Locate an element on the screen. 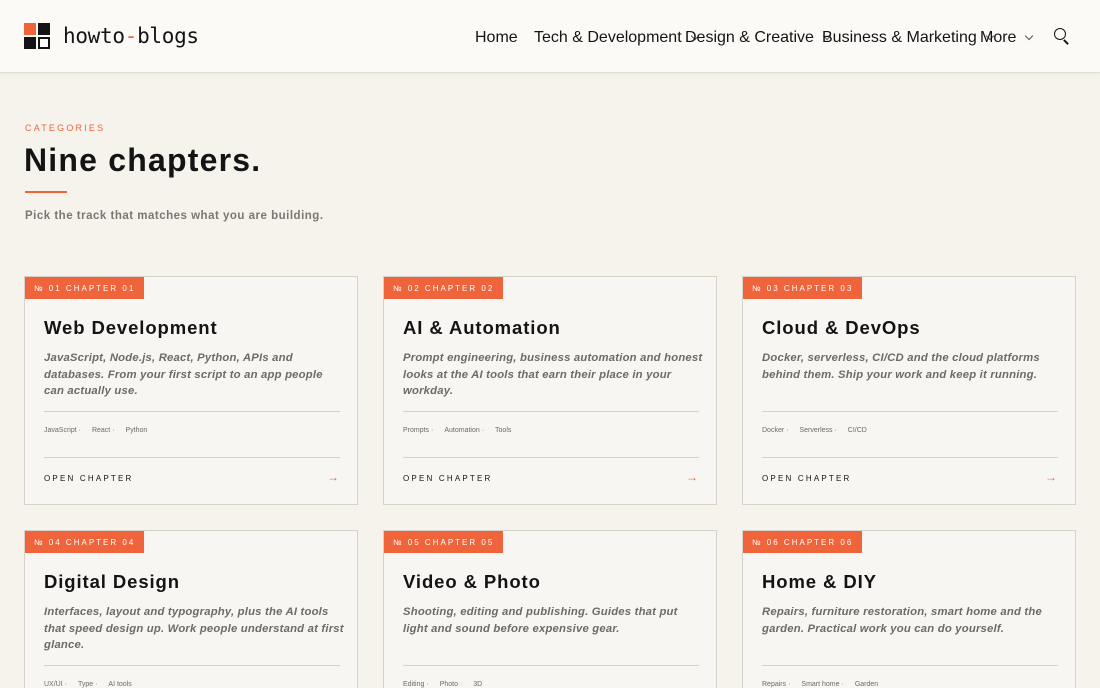 The height and width of the screenshot is (688, 1100). nav-business-marketing: Business & Marketing is located at coordinates (908, 38).